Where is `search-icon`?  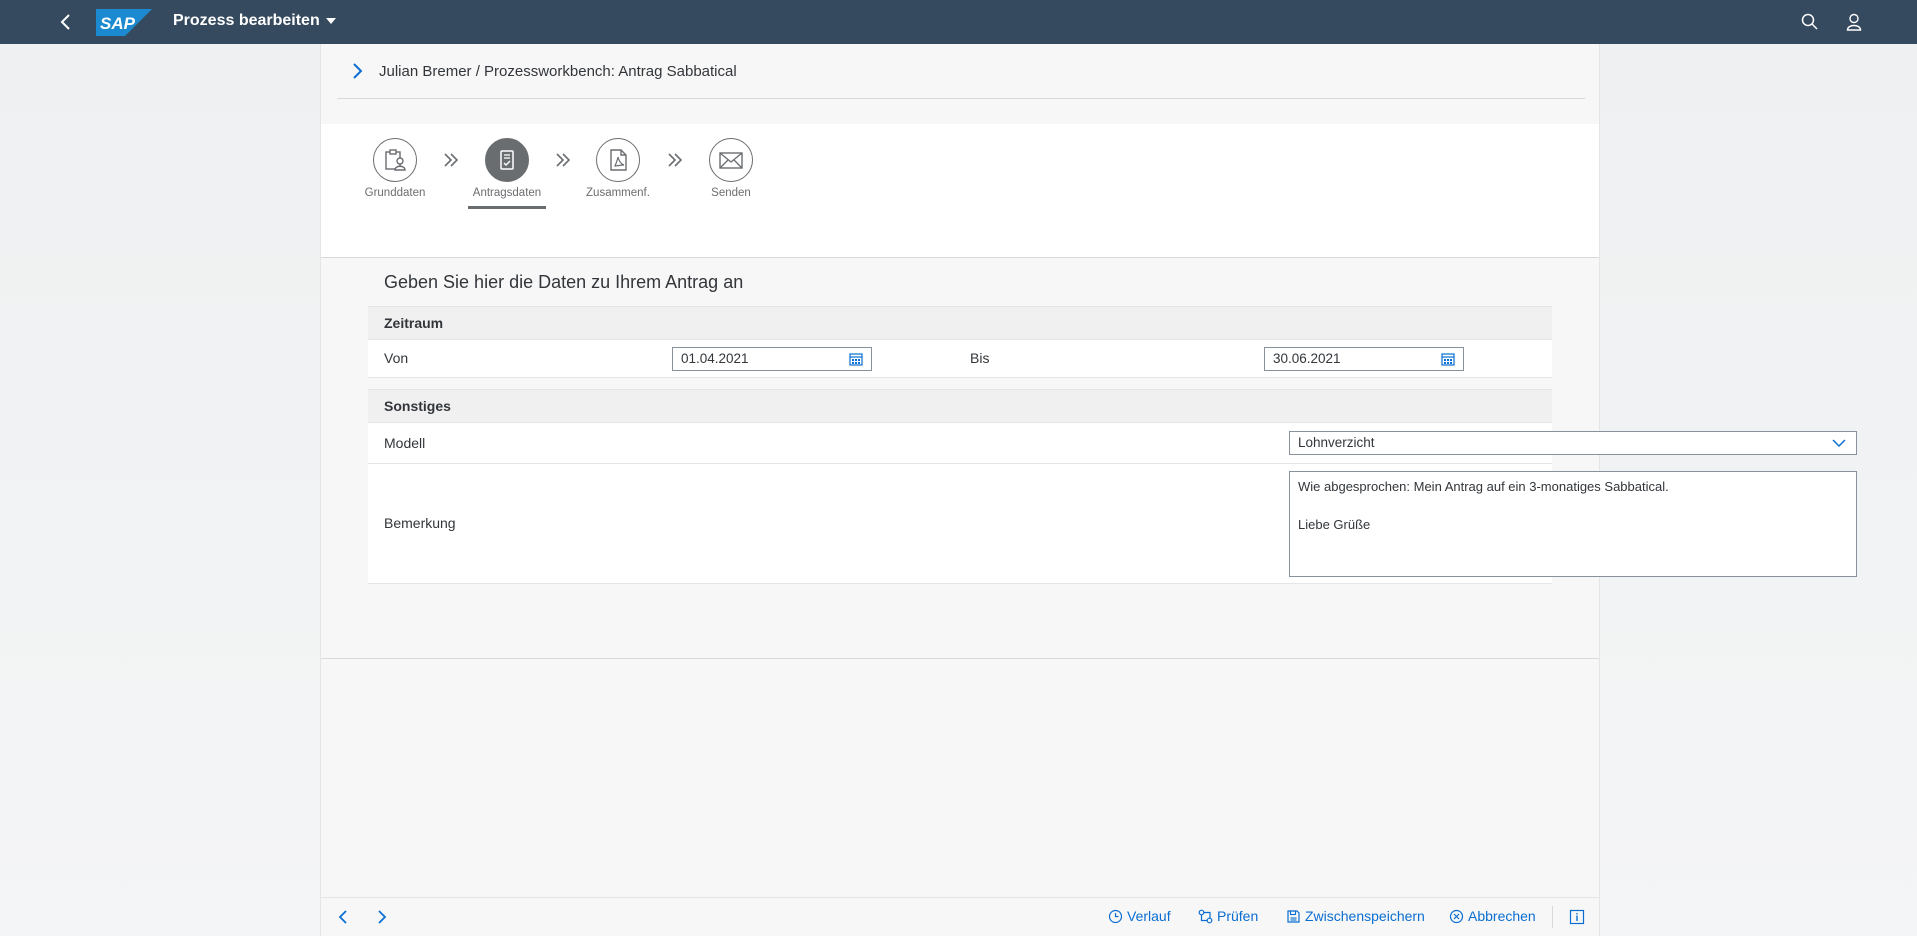 search-icon is located at coordinates (1810, 22).